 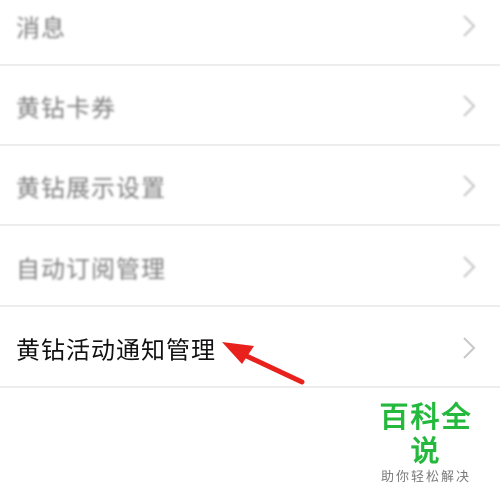 What do you see at coordinates (66, 108) in the screenshot?
I see `menu-item-label: 黄钻卡券` at bounding box center [66, 108].